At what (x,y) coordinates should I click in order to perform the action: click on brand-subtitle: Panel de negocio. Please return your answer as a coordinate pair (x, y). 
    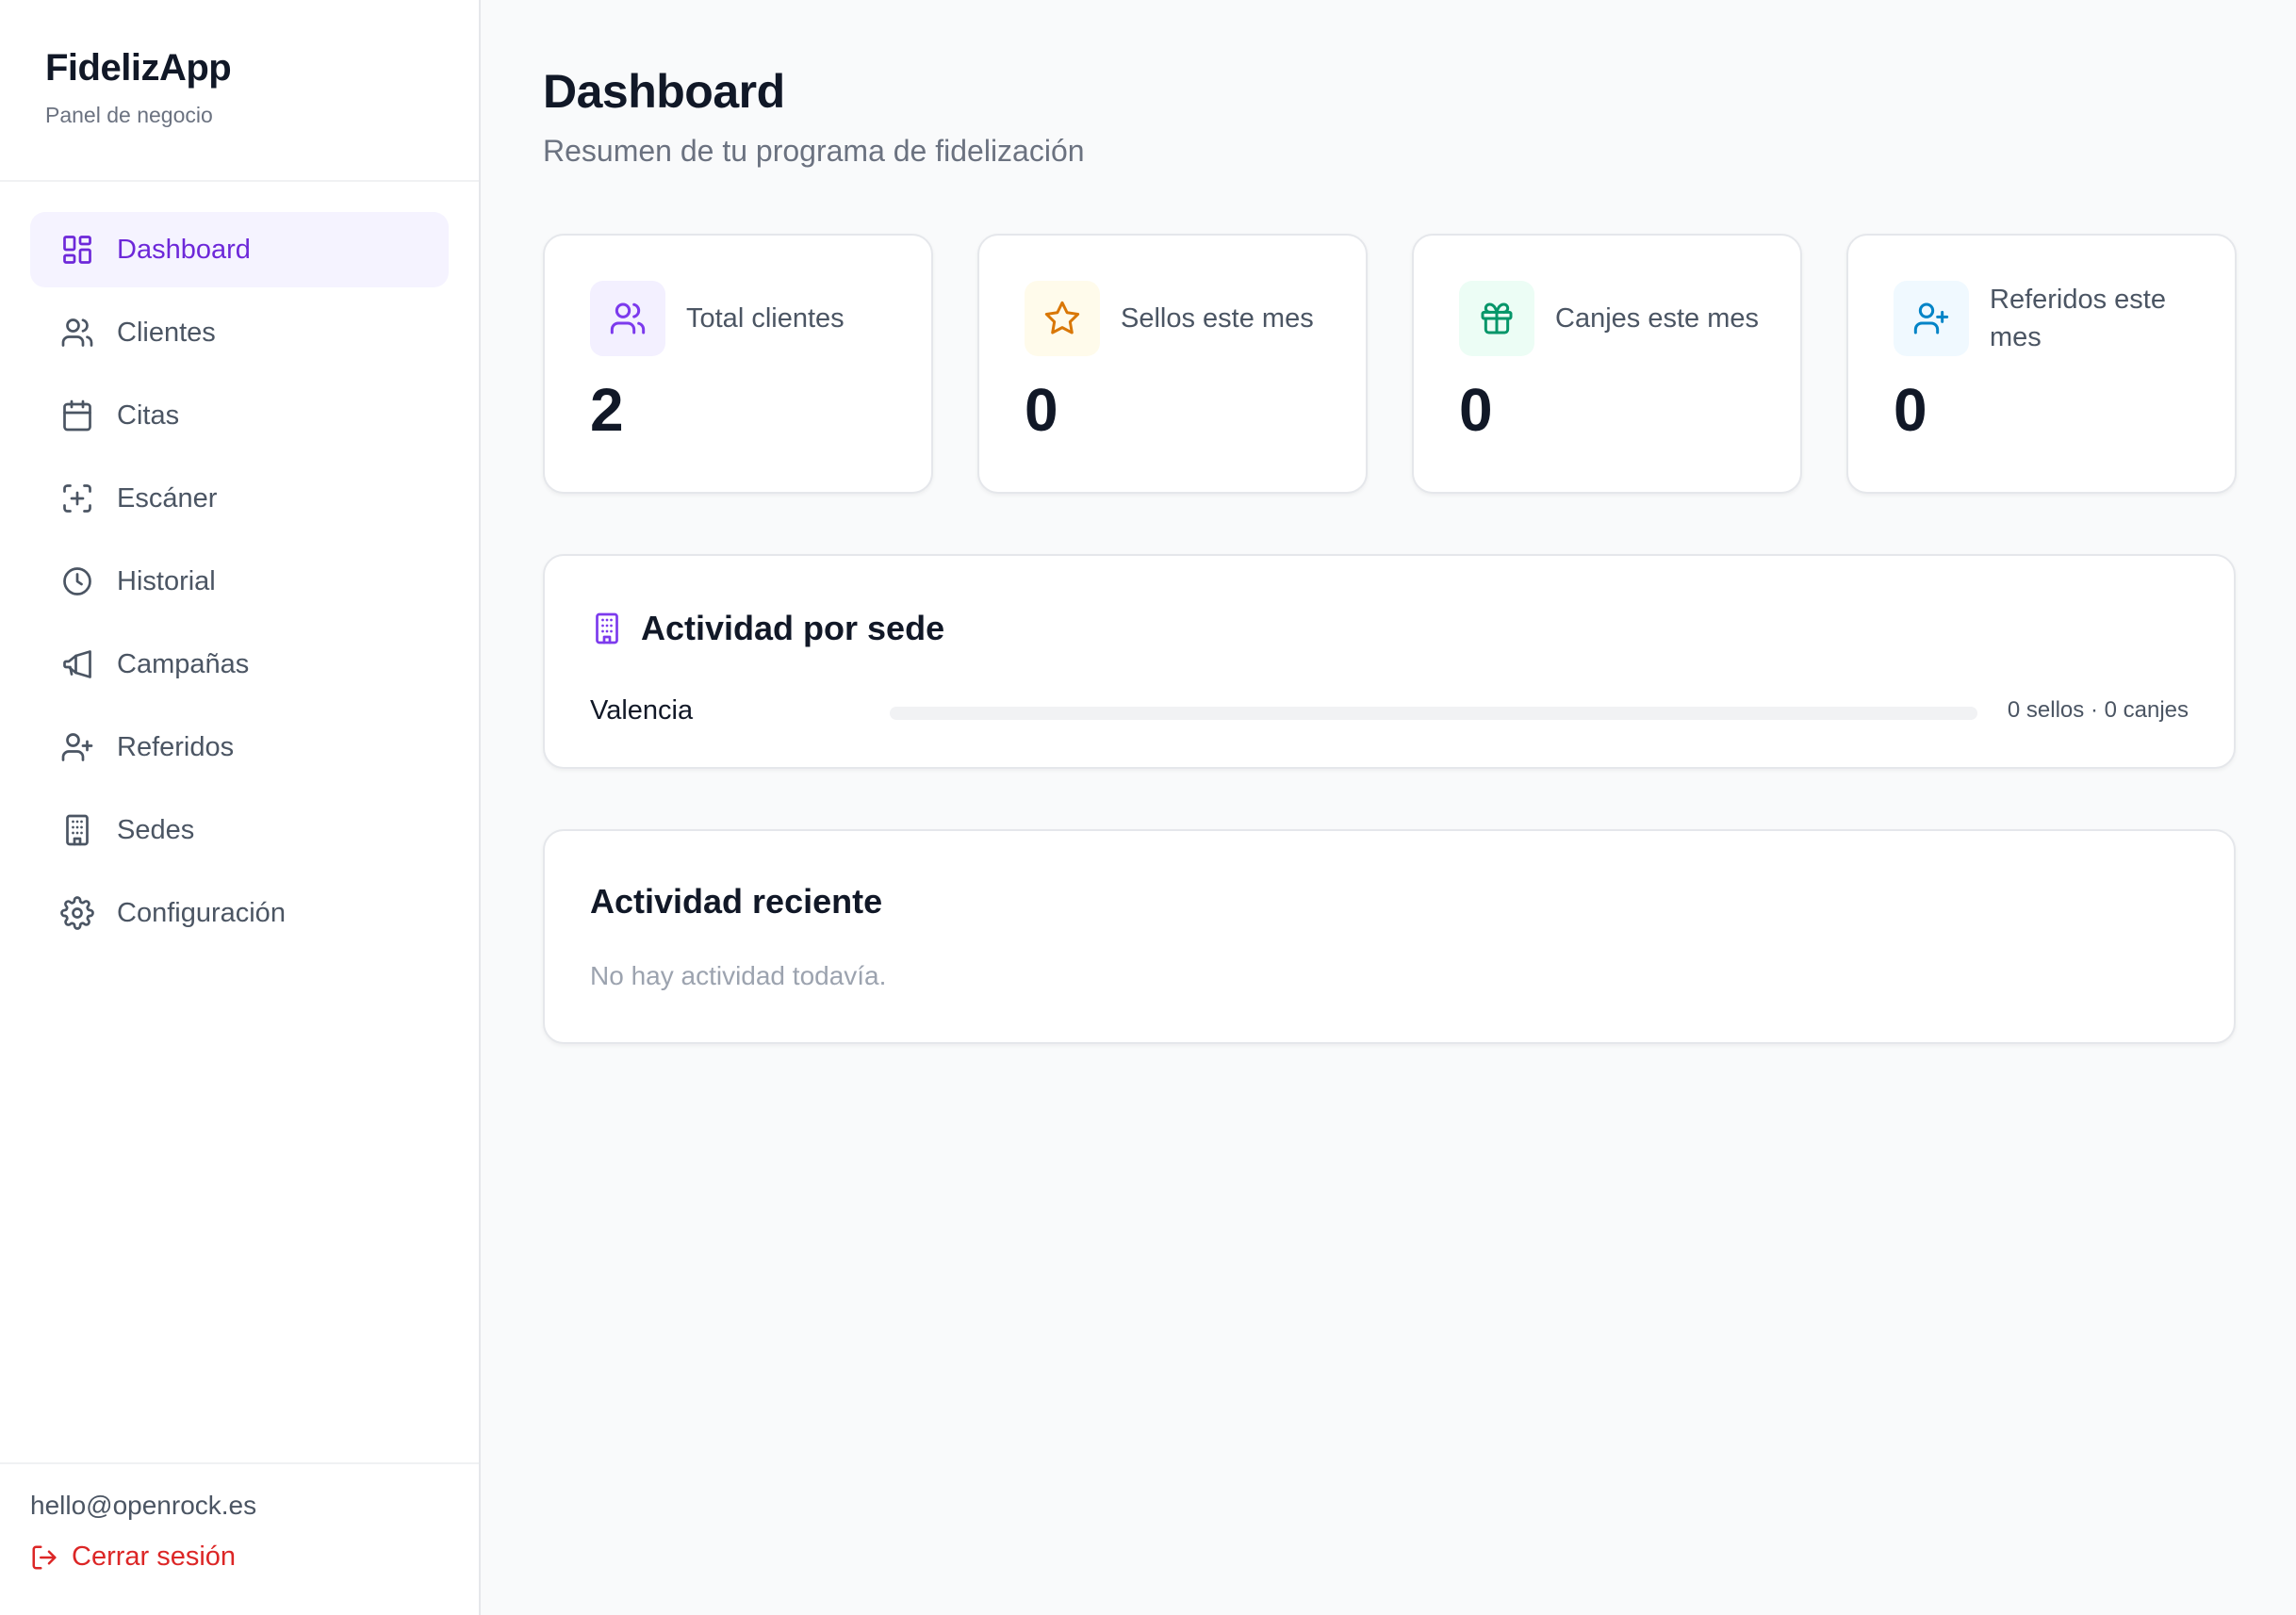
    Looking at the image, I should click on (129, 115).